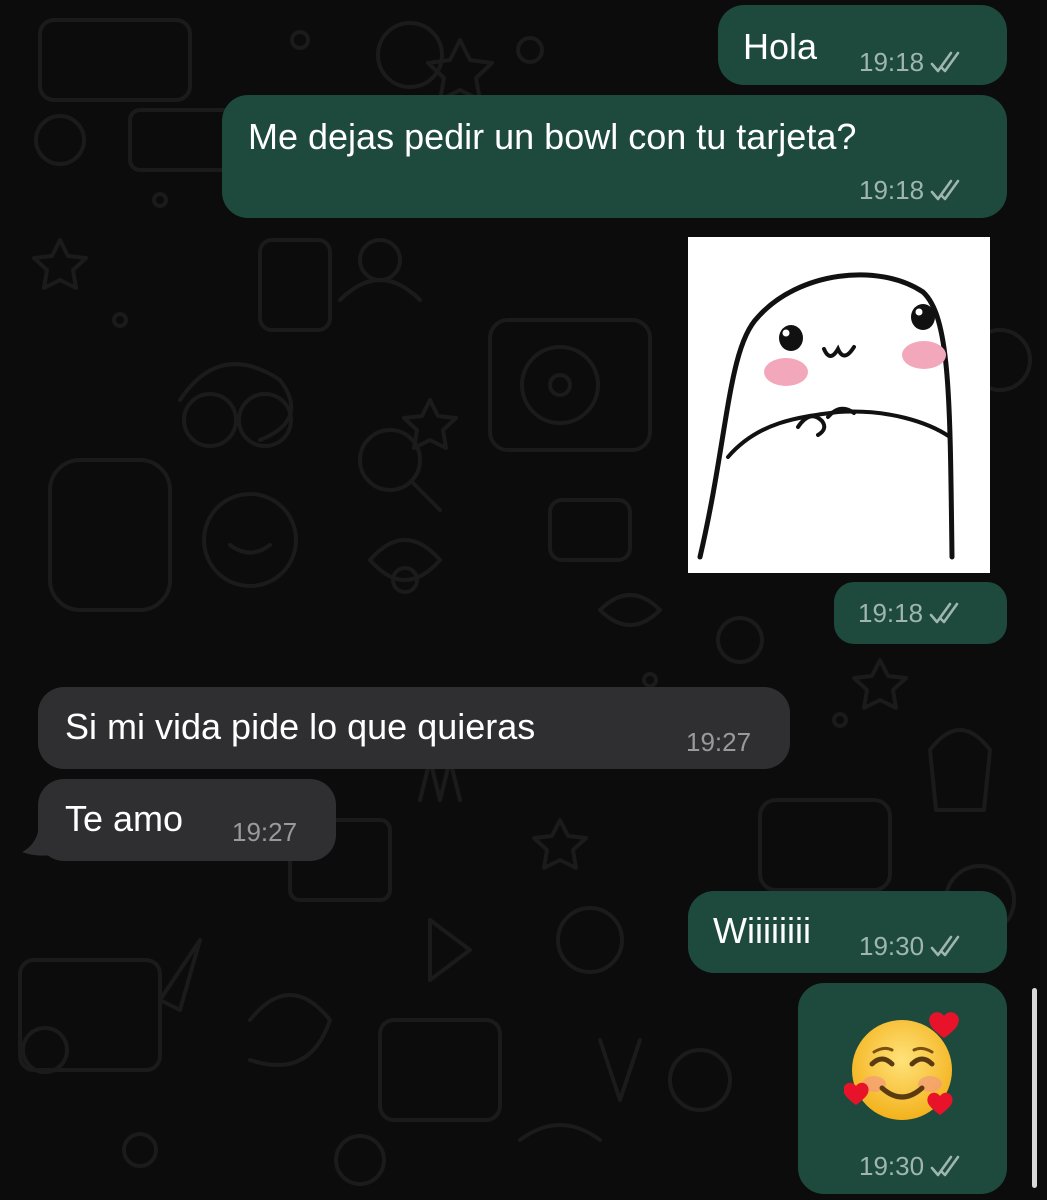  I want to click on message-text: Te amo, so click(124, 818).